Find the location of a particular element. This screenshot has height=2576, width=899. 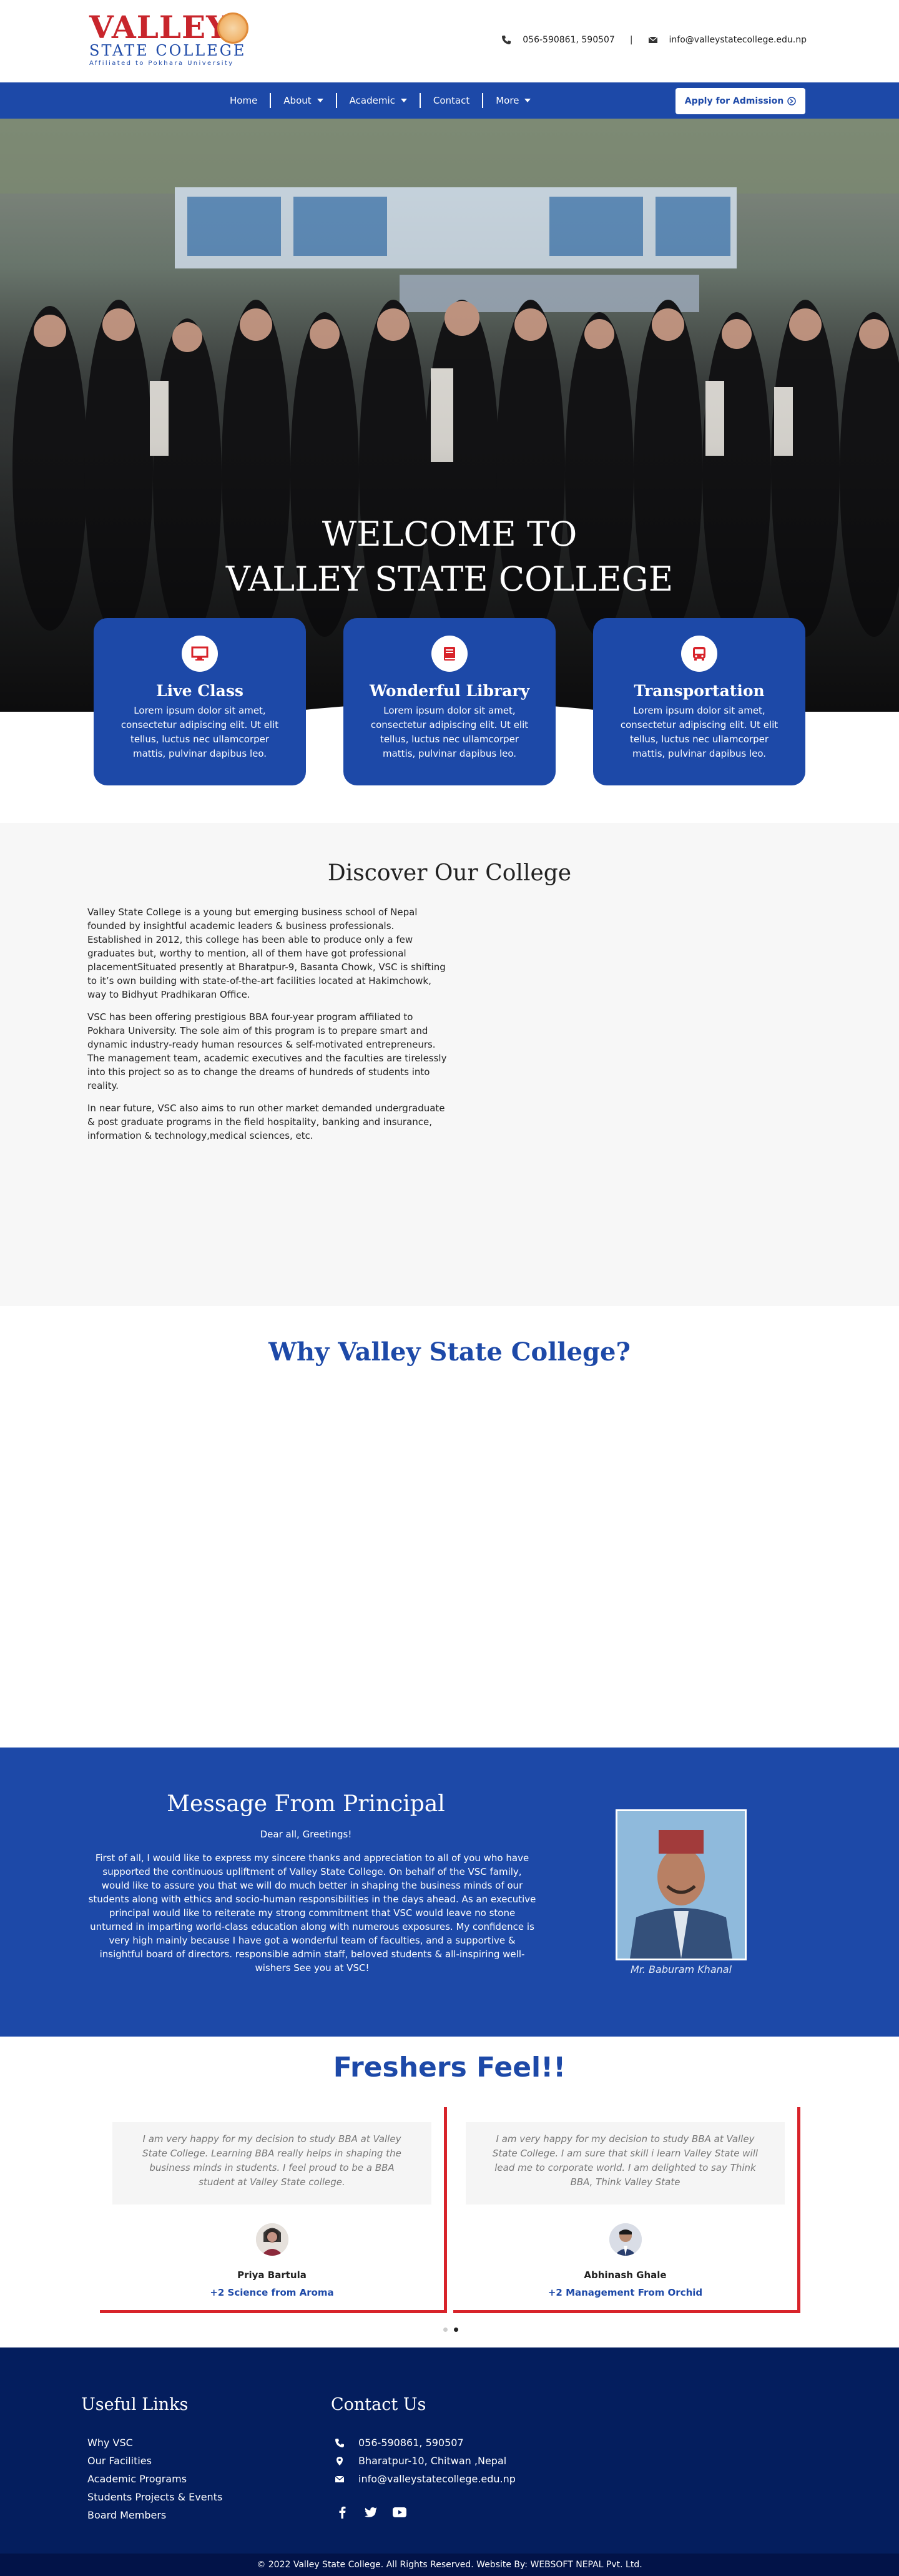

testimonial-program: +2 Science from Aroma is located at coordinates (272, 2292).